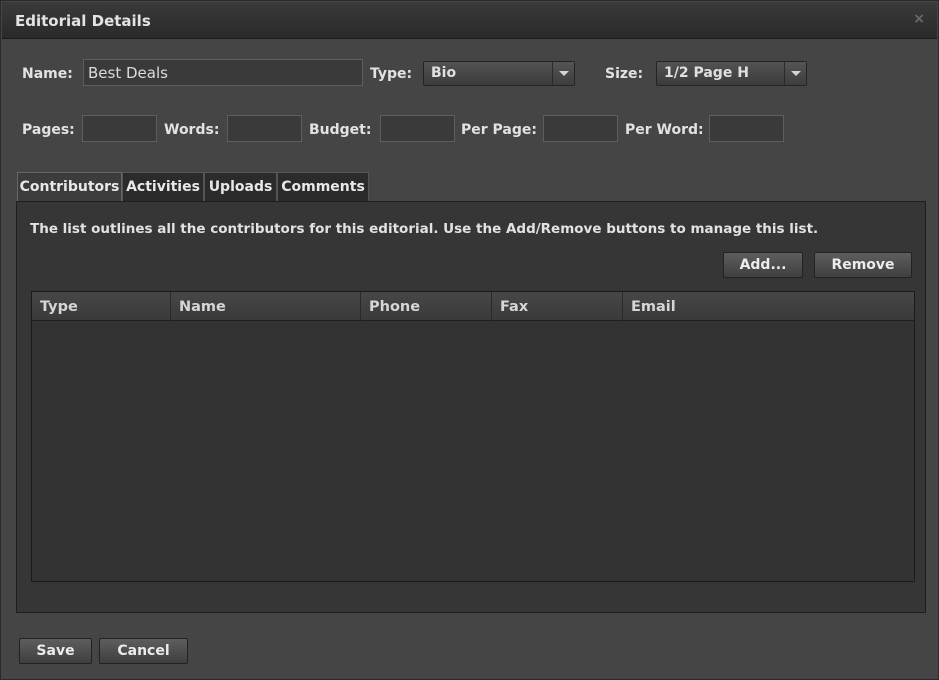 Image resolution: width=939 pixels, height=680 pixels. I want to click on type-select: Bio, so click(499, 73).